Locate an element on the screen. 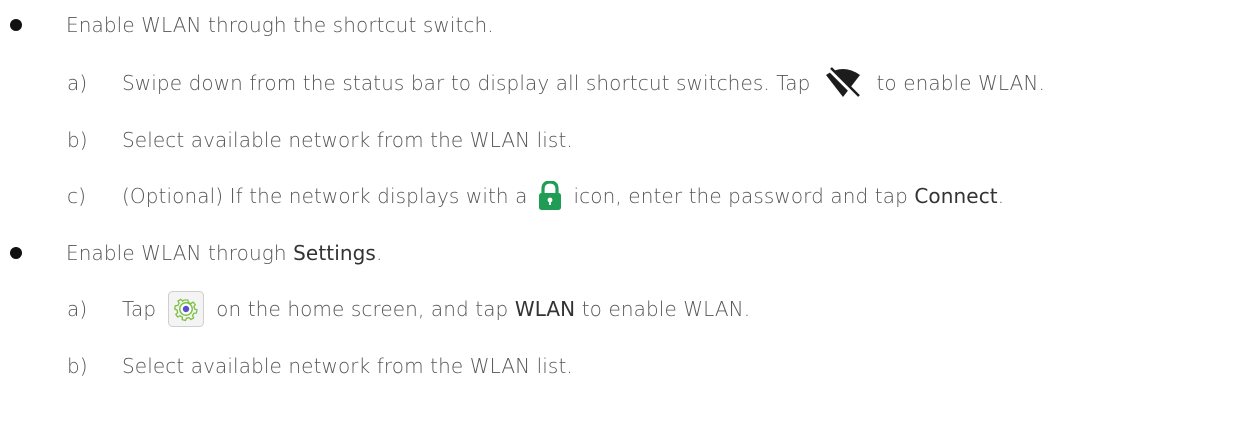 The width and height of the screenshot is (1245, 439). bullet-text: Enable WLAN through the shortcut switch. is located at coordinates (280, 25).